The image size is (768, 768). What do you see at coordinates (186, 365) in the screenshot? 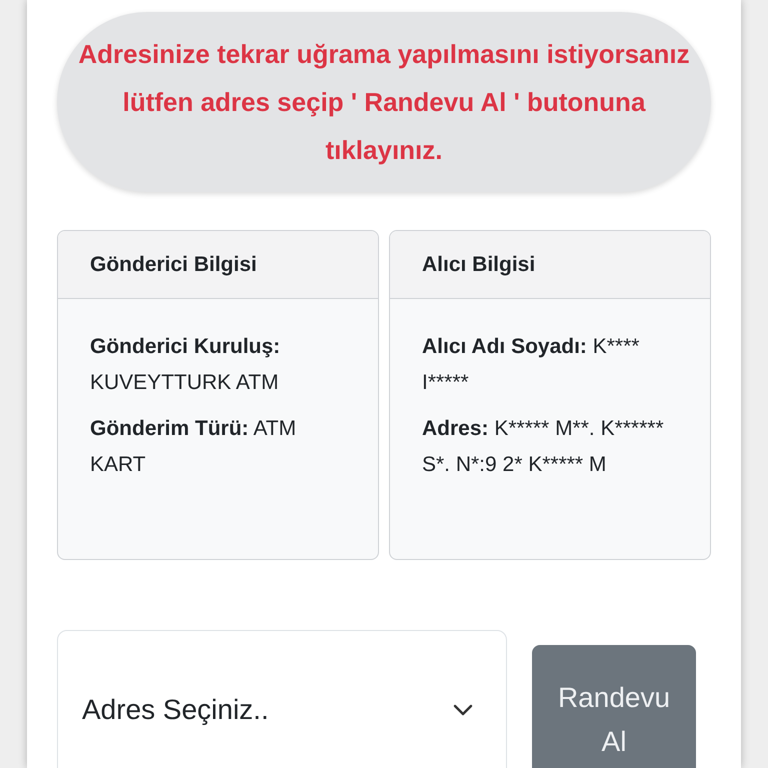
I see `info-text: Gönderici Kuruluş: KUVEYTTURK ATM` at bounding box center [186, 365].